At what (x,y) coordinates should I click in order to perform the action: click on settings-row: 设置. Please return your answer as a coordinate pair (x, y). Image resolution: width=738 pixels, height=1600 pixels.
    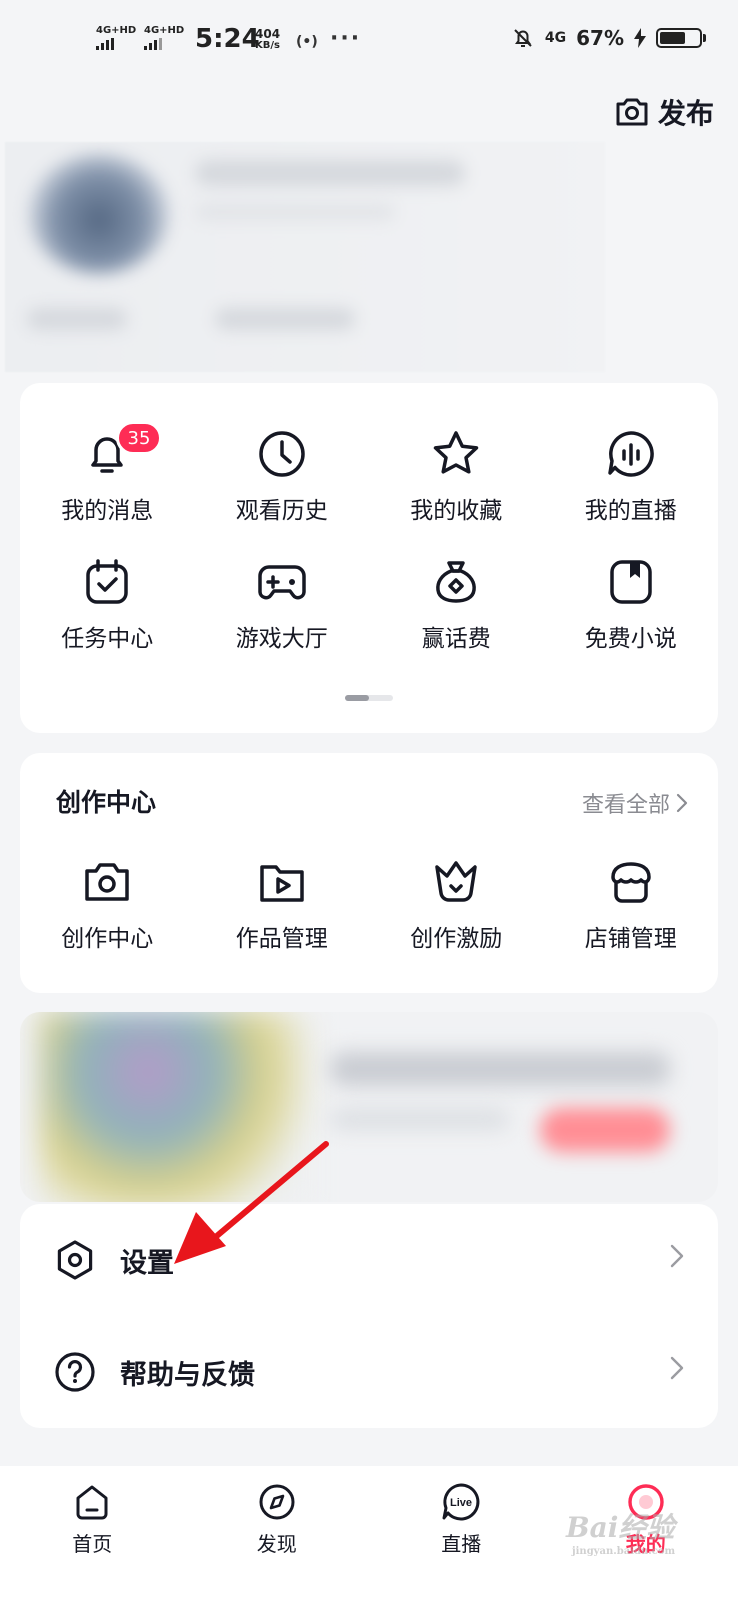
    Looking at the image, I should click on (369, 1260).